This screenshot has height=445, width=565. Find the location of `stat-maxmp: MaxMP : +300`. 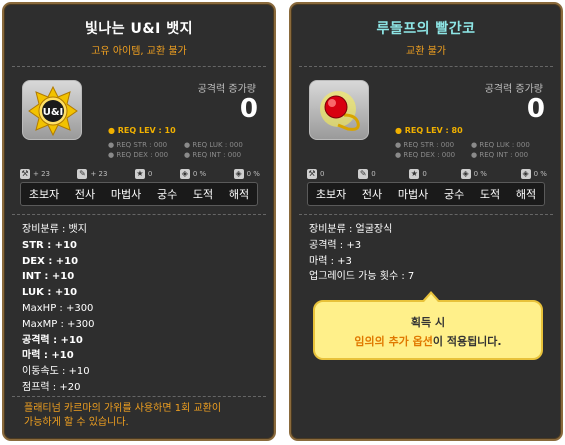

stat-maxmp: MaxMP : +300 is located at coordinates (58, 324).